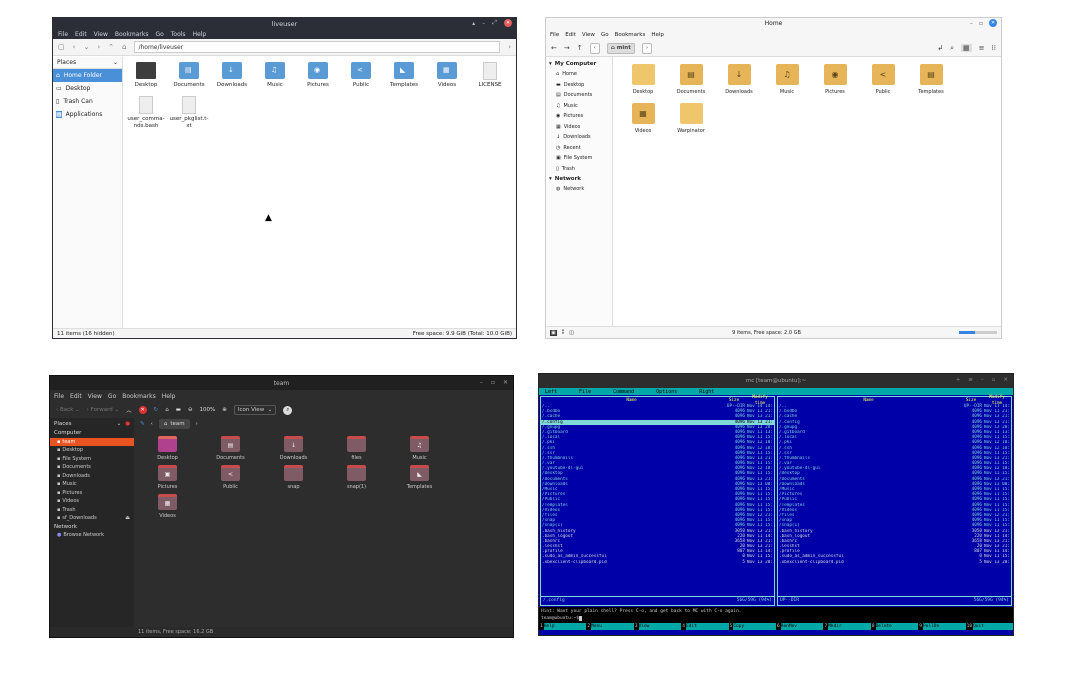 The height and width of the screenshot is (675, 1080). Describe the element at coordinates (92, 493) in the screenshot. I see `sidebar-item-pictures: ▪ Pictures` at that location.